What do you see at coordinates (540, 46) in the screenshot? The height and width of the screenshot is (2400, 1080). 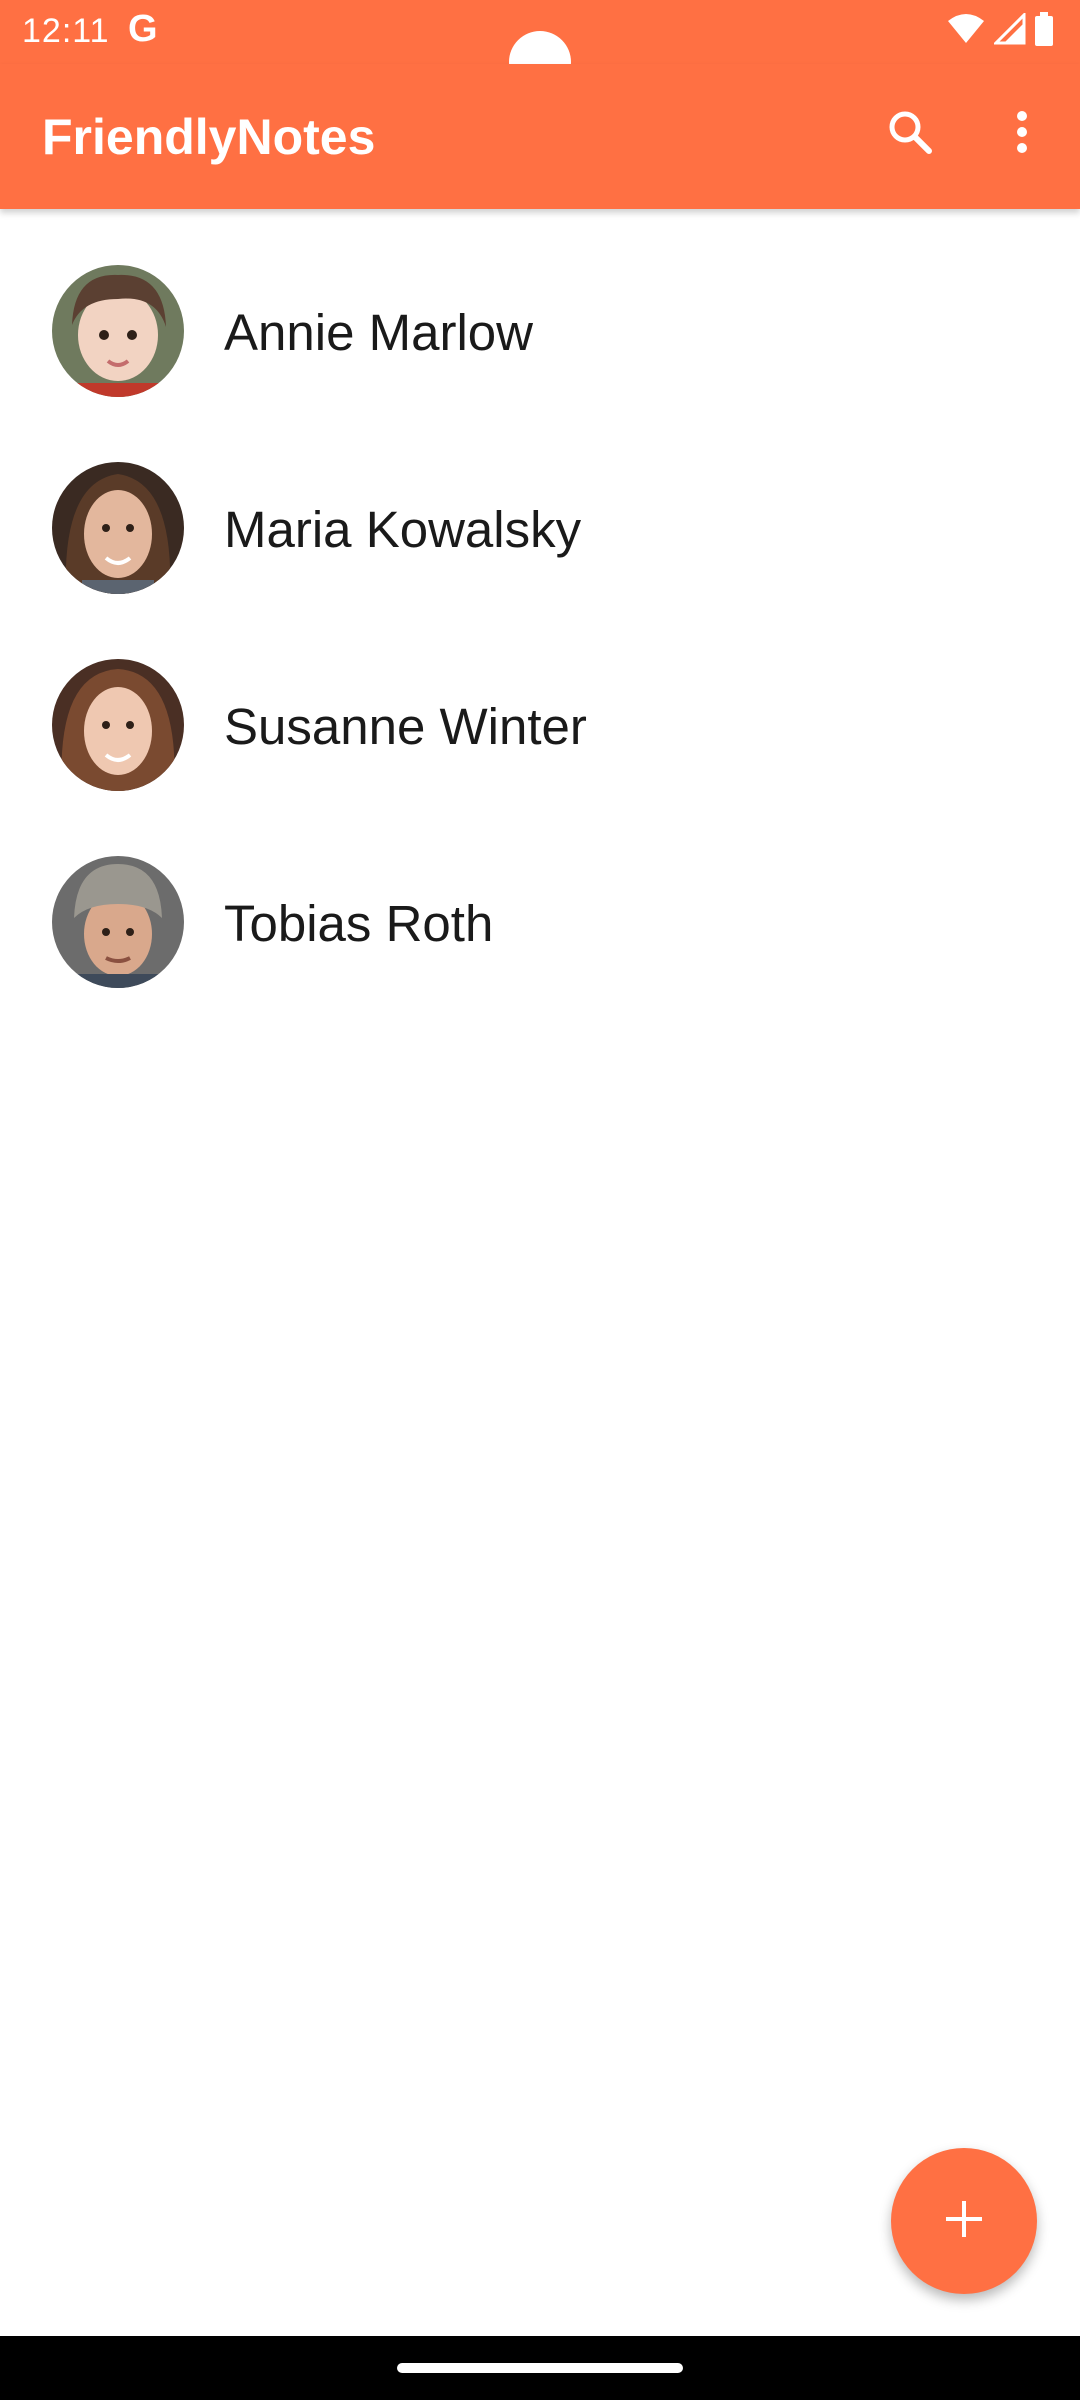 I see `status-bar: 12:11 G` at bounding box center [540, 46].